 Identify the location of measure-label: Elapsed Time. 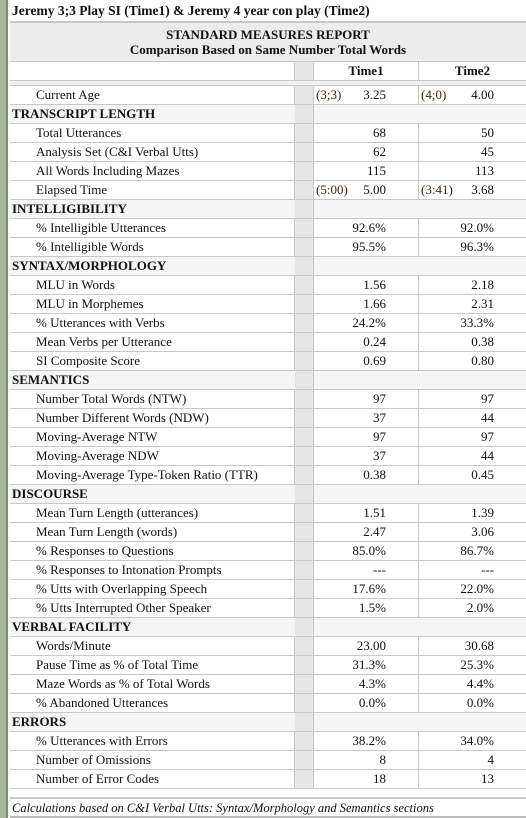
(152, 190).